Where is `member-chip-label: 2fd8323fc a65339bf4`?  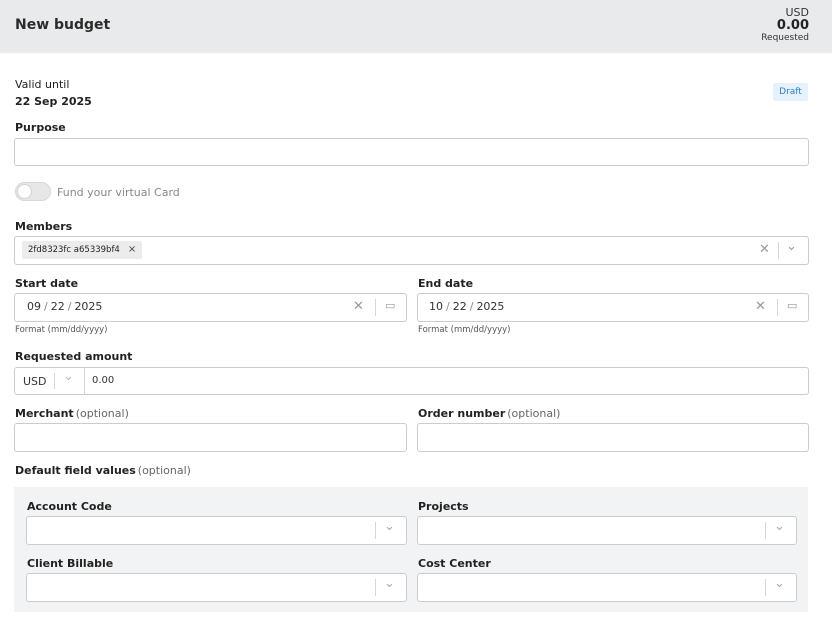
member-chip-label: 2fd8323fc a65339bf4 is located at coordinates (74, 250).